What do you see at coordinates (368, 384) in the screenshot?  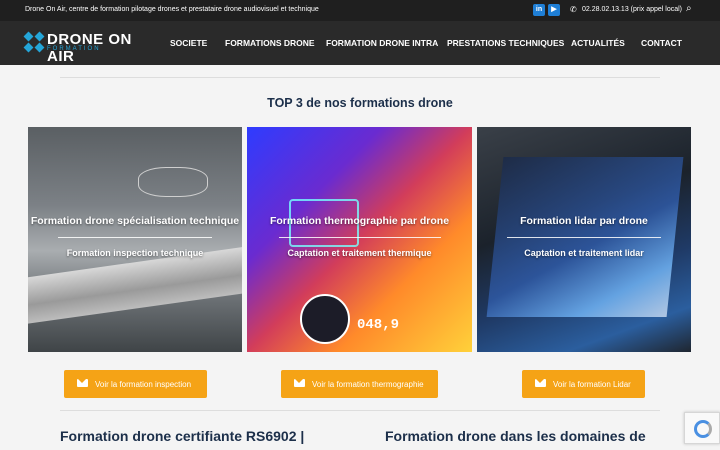 I see `button-label: Voir la formation thermographie` at bounding box center [368, 384].